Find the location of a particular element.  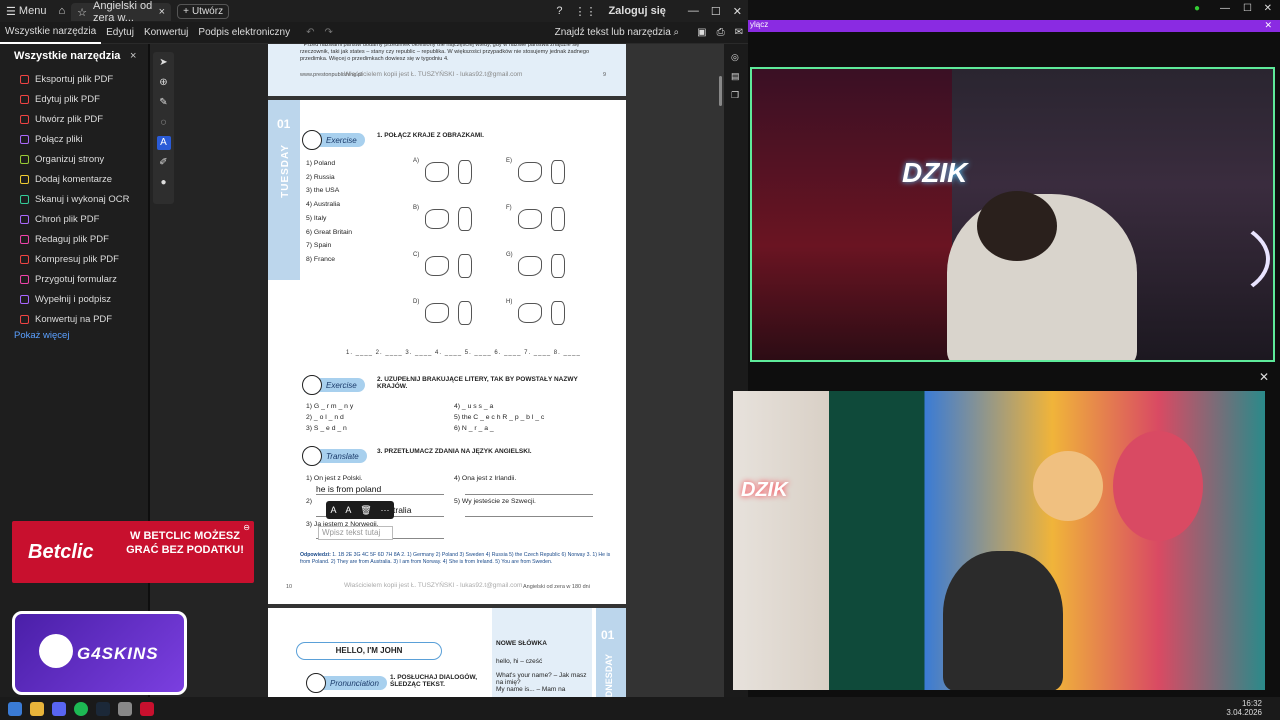

bar-label: ylącz is located at coordinates (759, 24).